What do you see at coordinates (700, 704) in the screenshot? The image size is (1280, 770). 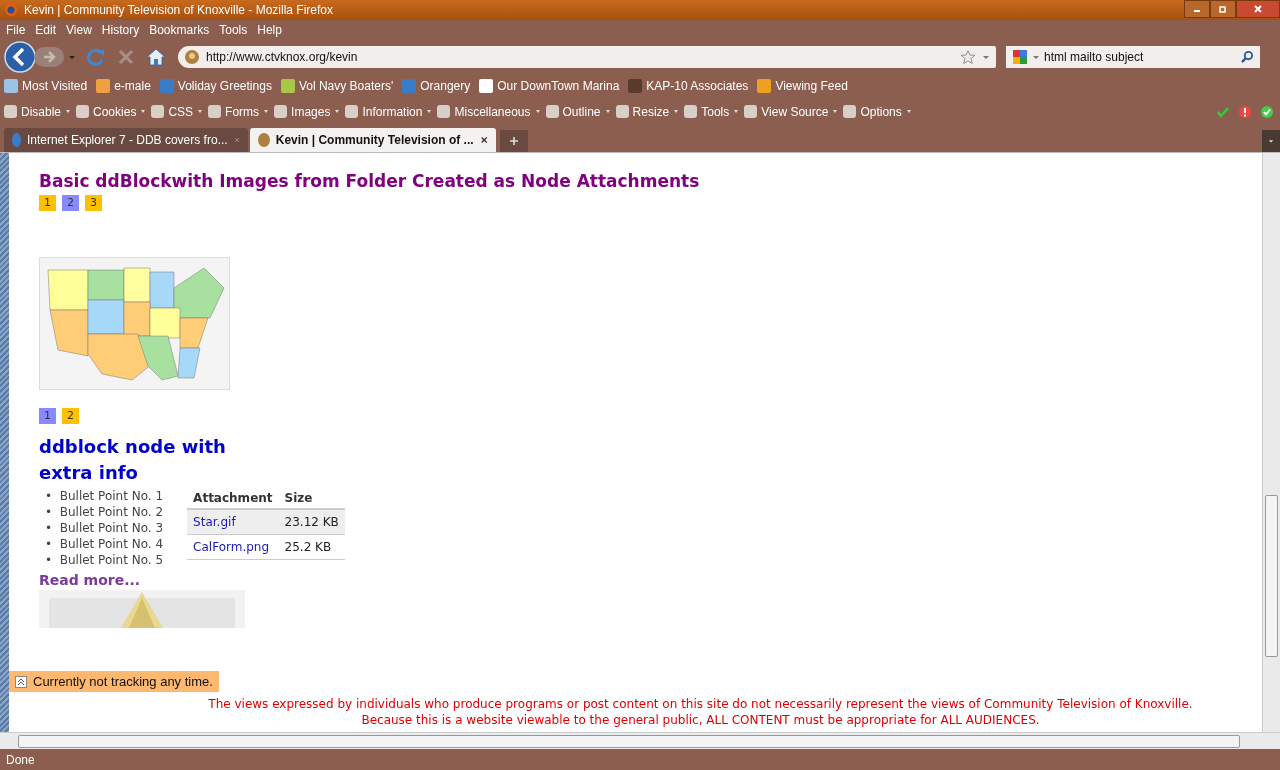 I see `disclaimer-text: The views expressed by individuals who produce programs or post content on this site do not necessarily represent the views of Community Television of Knoxville.` at bounding box center [700, 704].